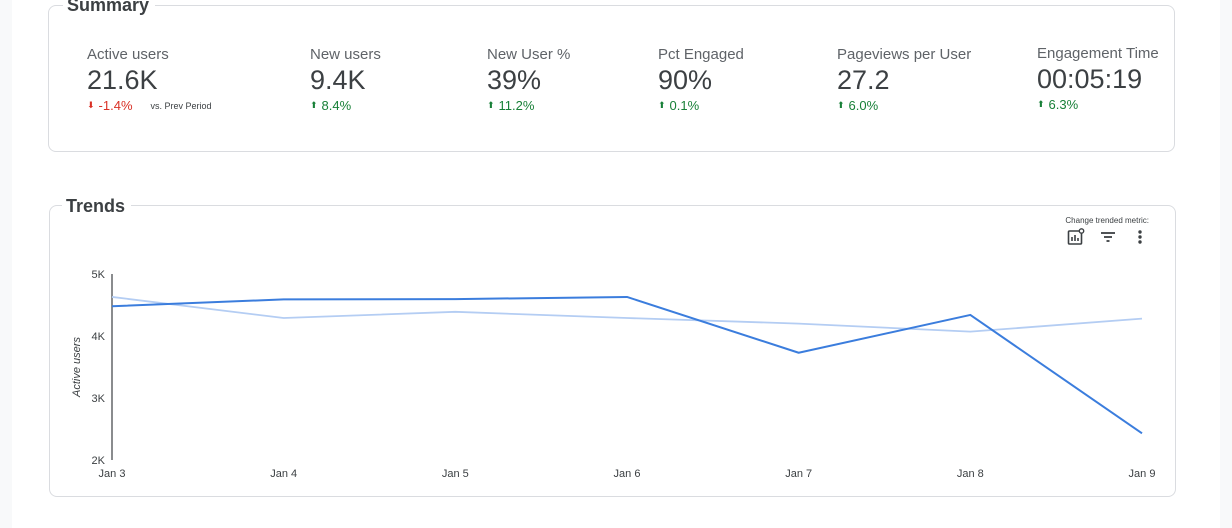 The image size is (1232, 528). I want to click on metric-label: Pct Engaged, so click(701, 54).